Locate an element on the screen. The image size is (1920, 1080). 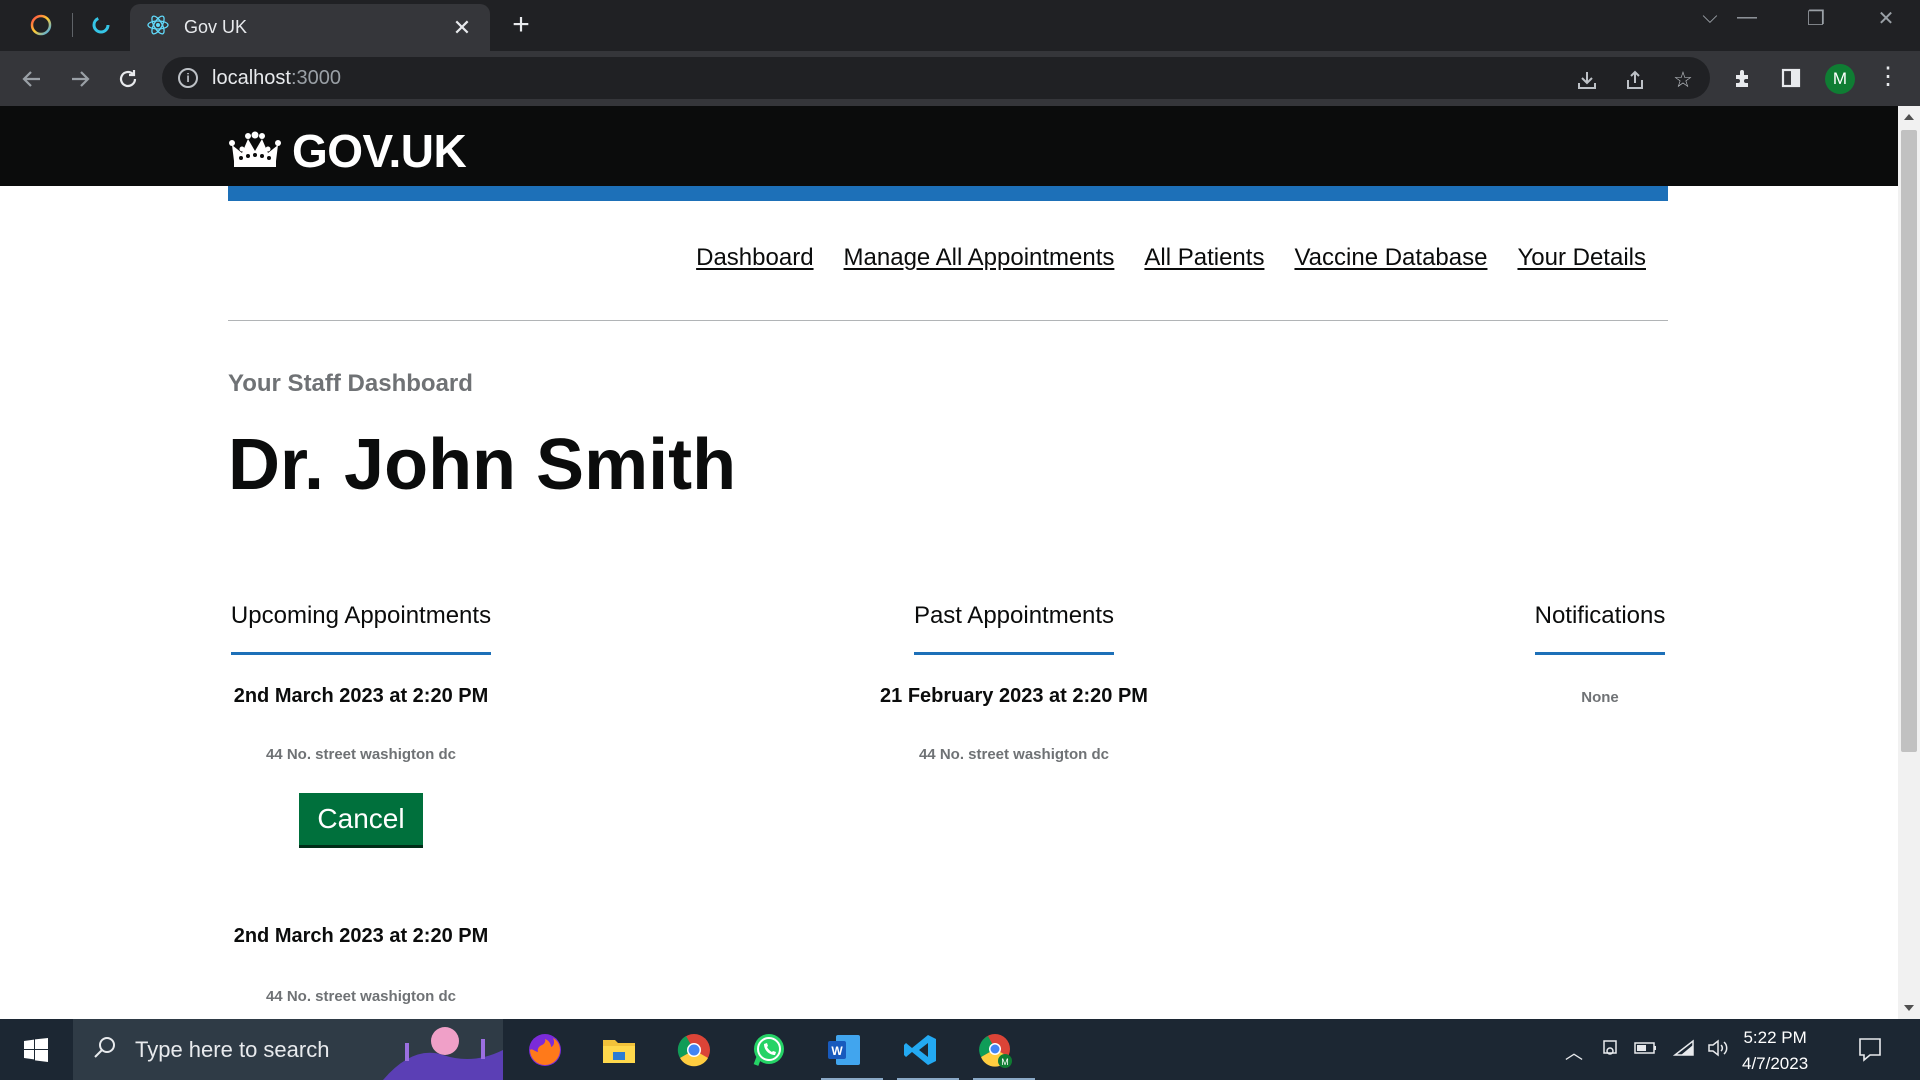
side-panel-icon is located at coordinates (1791, 78).